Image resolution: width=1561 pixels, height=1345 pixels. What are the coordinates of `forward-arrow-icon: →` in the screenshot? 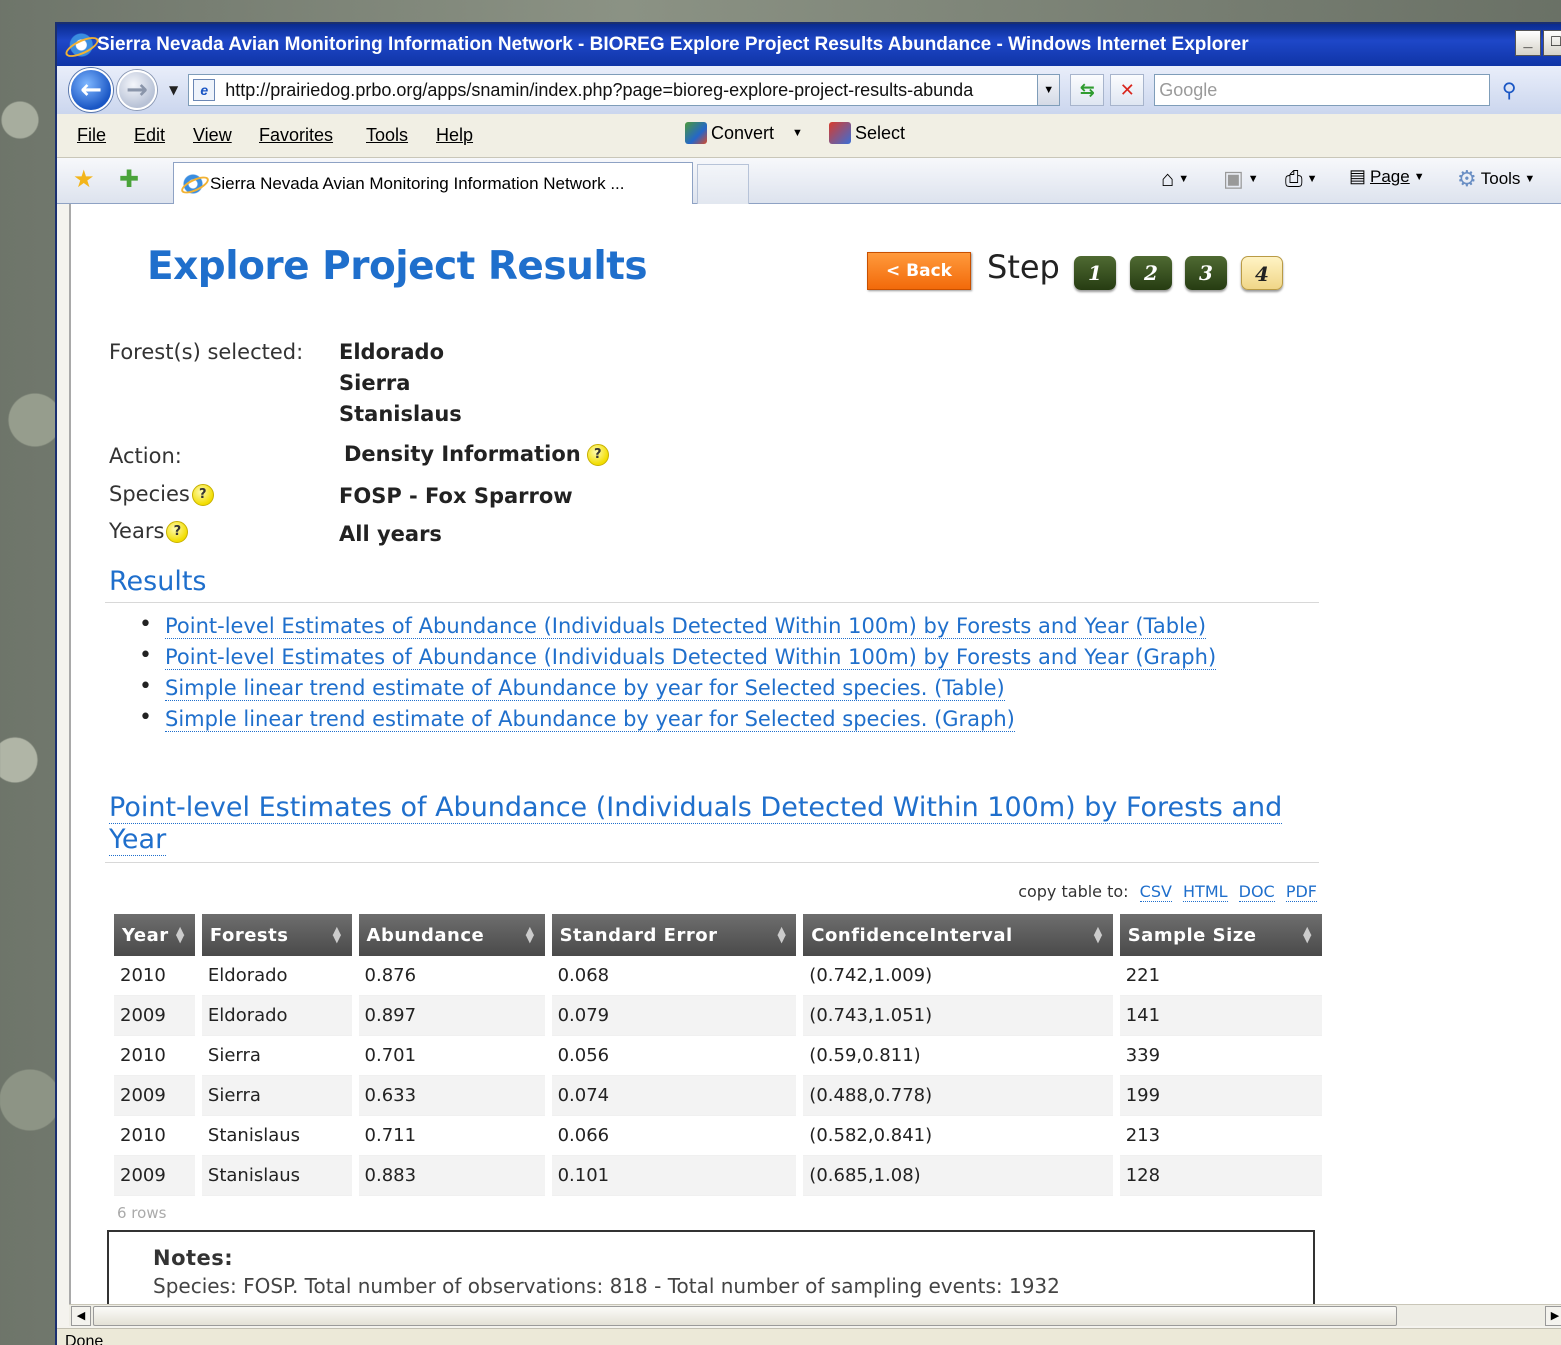 It's located at (137, 90).